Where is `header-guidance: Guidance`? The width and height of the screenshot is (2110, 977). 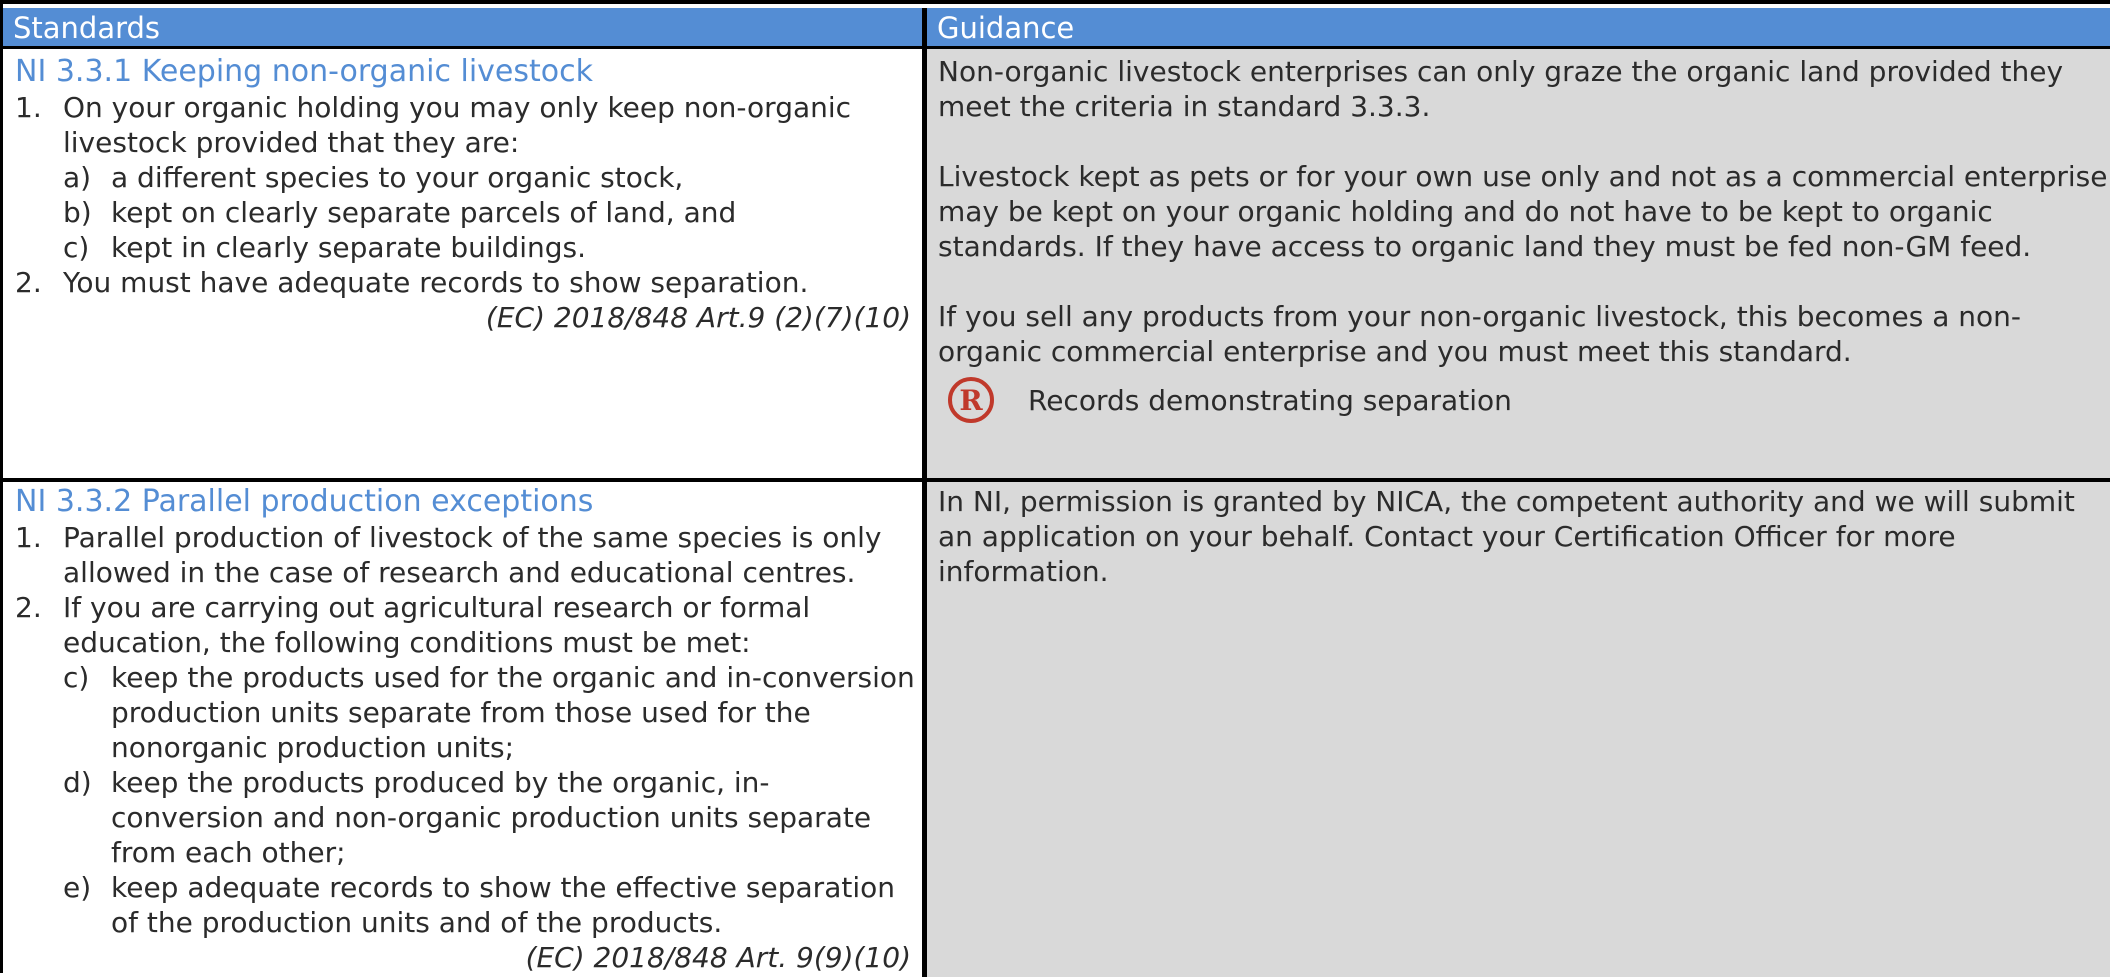
header-guidance: Guidance is located at coordinates (1518, 28).